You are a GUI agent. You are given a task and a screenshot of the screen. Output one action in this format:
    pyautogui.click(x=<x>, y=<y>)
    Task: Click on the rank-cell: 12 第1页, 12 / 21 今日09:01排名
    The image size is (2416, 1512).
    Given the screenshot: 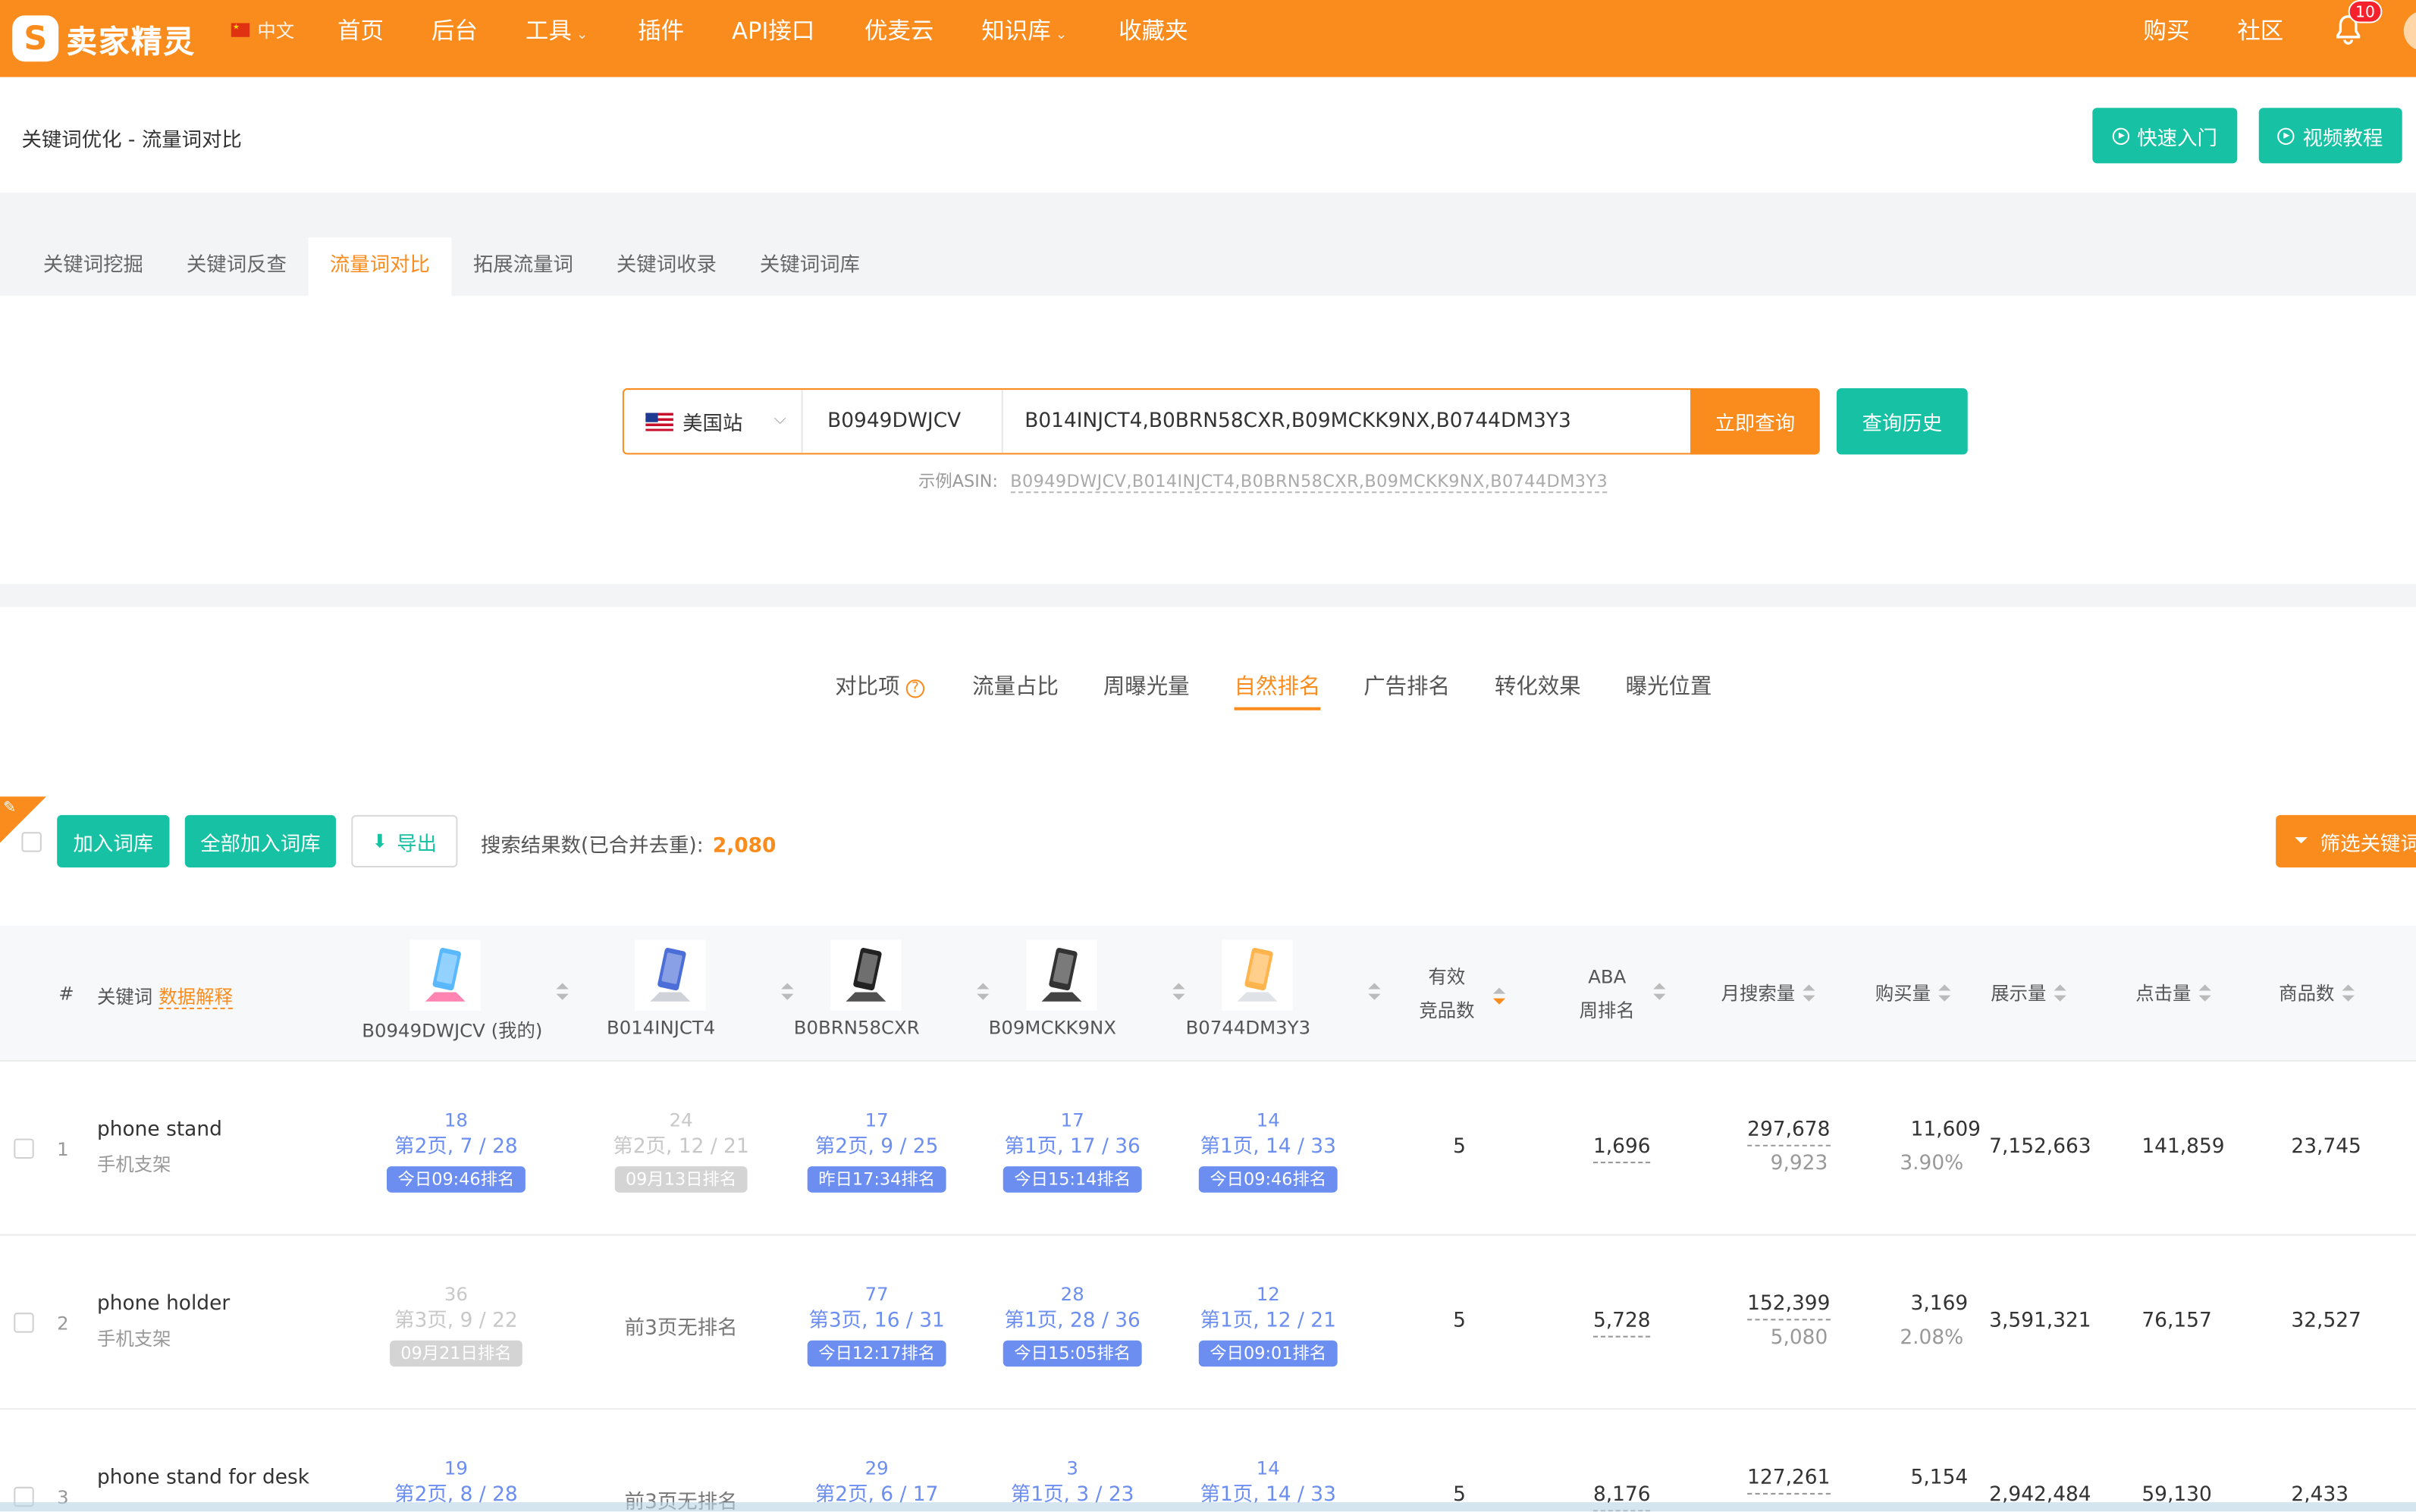 What is the action you would take?
    pyautogui.click(x=1267, y=1324)
    